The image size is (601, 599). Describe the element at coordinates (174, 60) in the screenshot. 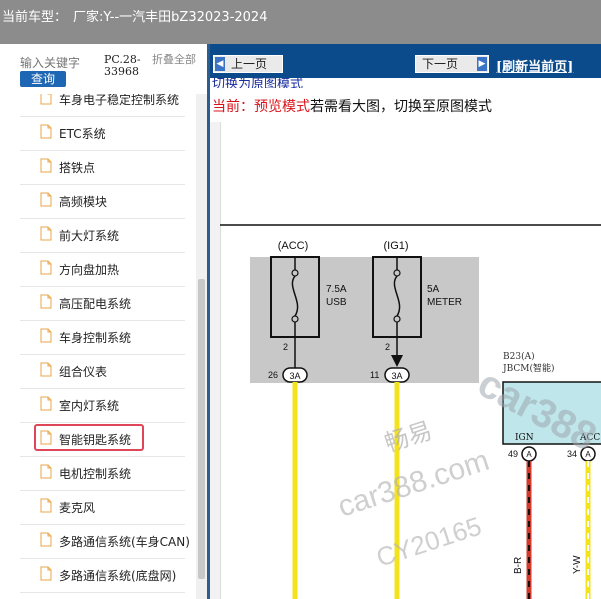

I see `collapse-all-link: 折叠全部` at that location.